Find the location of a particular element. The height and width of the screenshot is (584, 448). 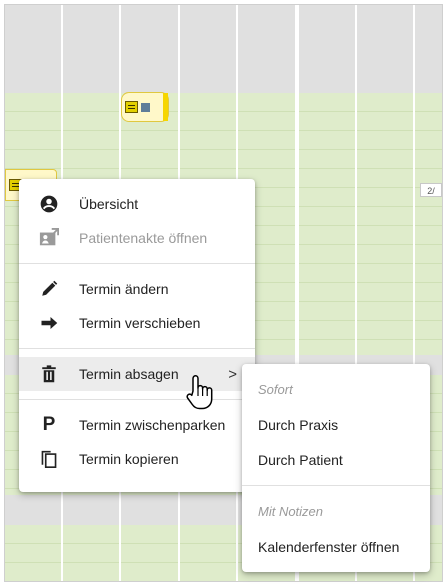

parking-p-icon: P is located at coordinates (49, 424).